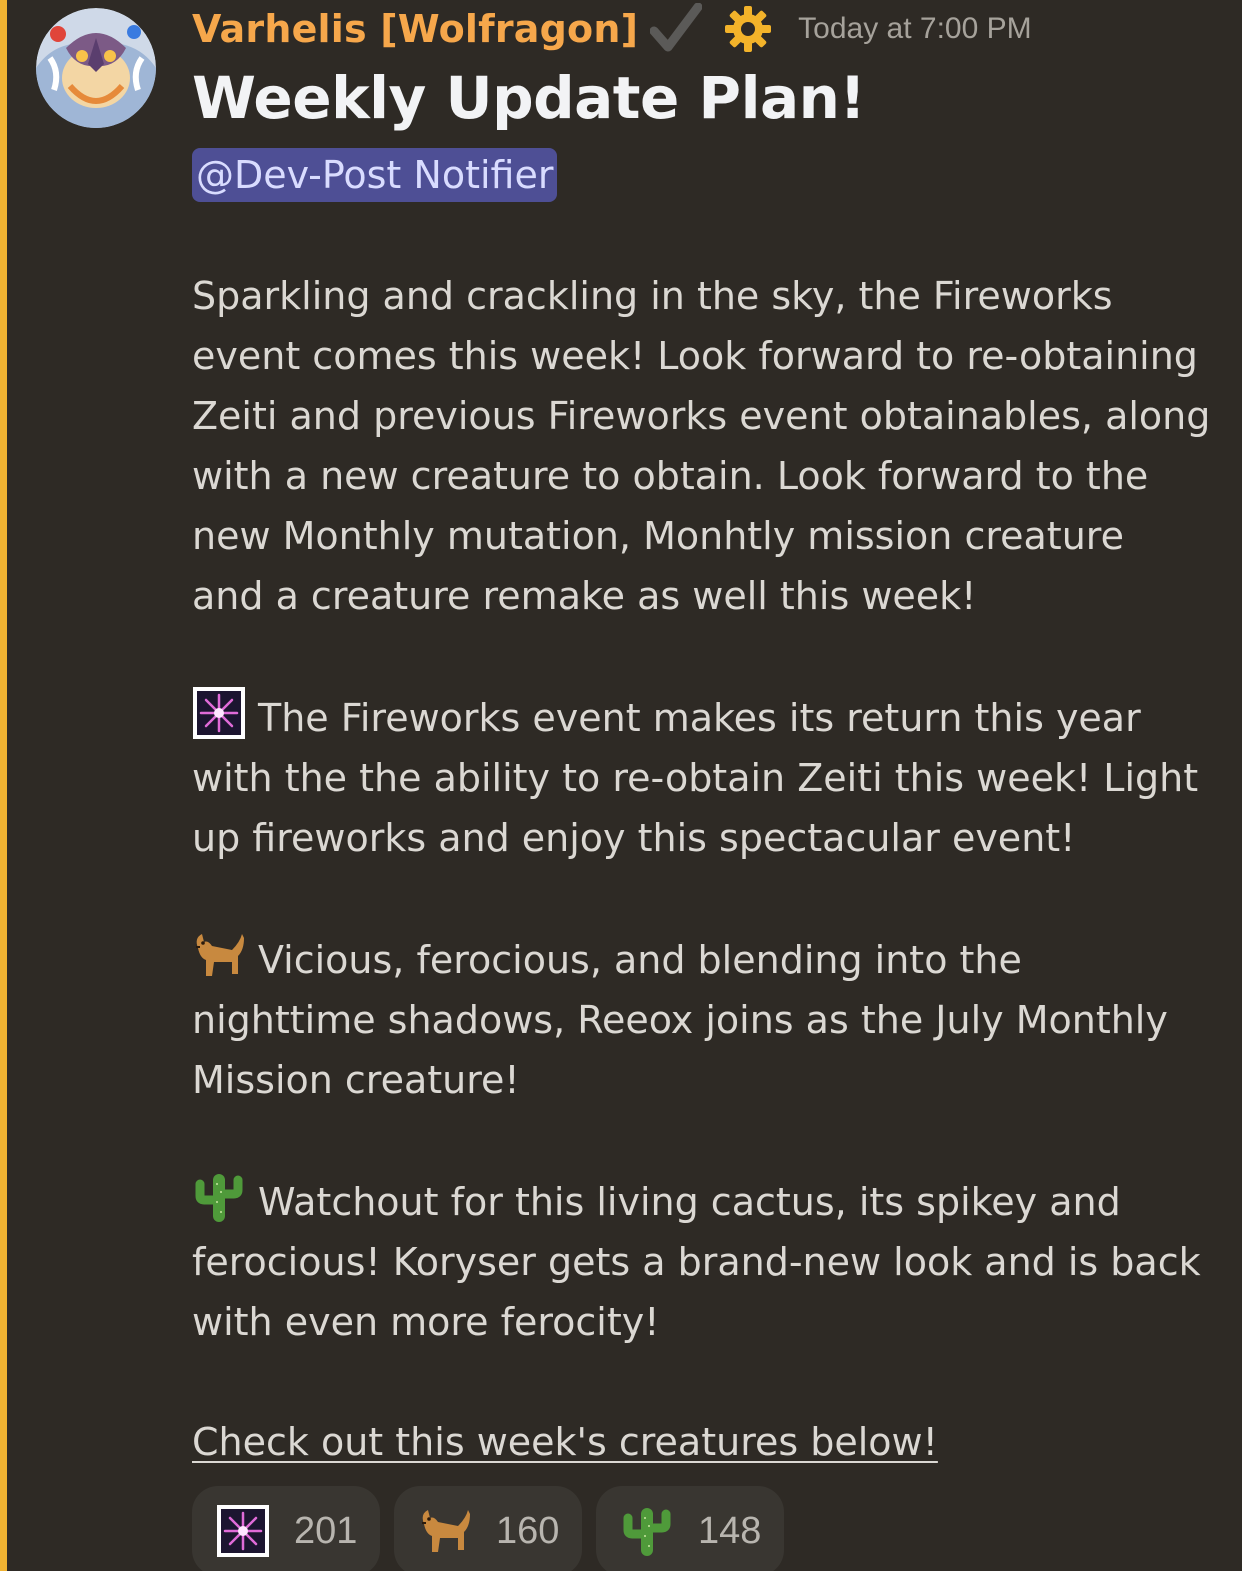 The image size is (1242, 1571). Describe the element at coordinates (375, 175) in the screenshot. I see `role-mention: @Dev-Post Notifier` at that location.